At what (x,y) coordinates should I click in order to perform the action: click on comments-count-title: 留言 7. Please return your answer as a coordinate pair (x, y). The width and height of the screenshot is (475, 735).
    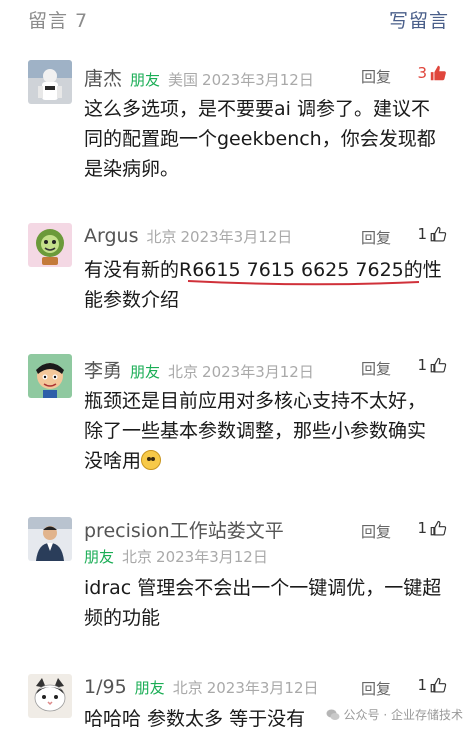
    Looking at the image, I should click on (58, 21).